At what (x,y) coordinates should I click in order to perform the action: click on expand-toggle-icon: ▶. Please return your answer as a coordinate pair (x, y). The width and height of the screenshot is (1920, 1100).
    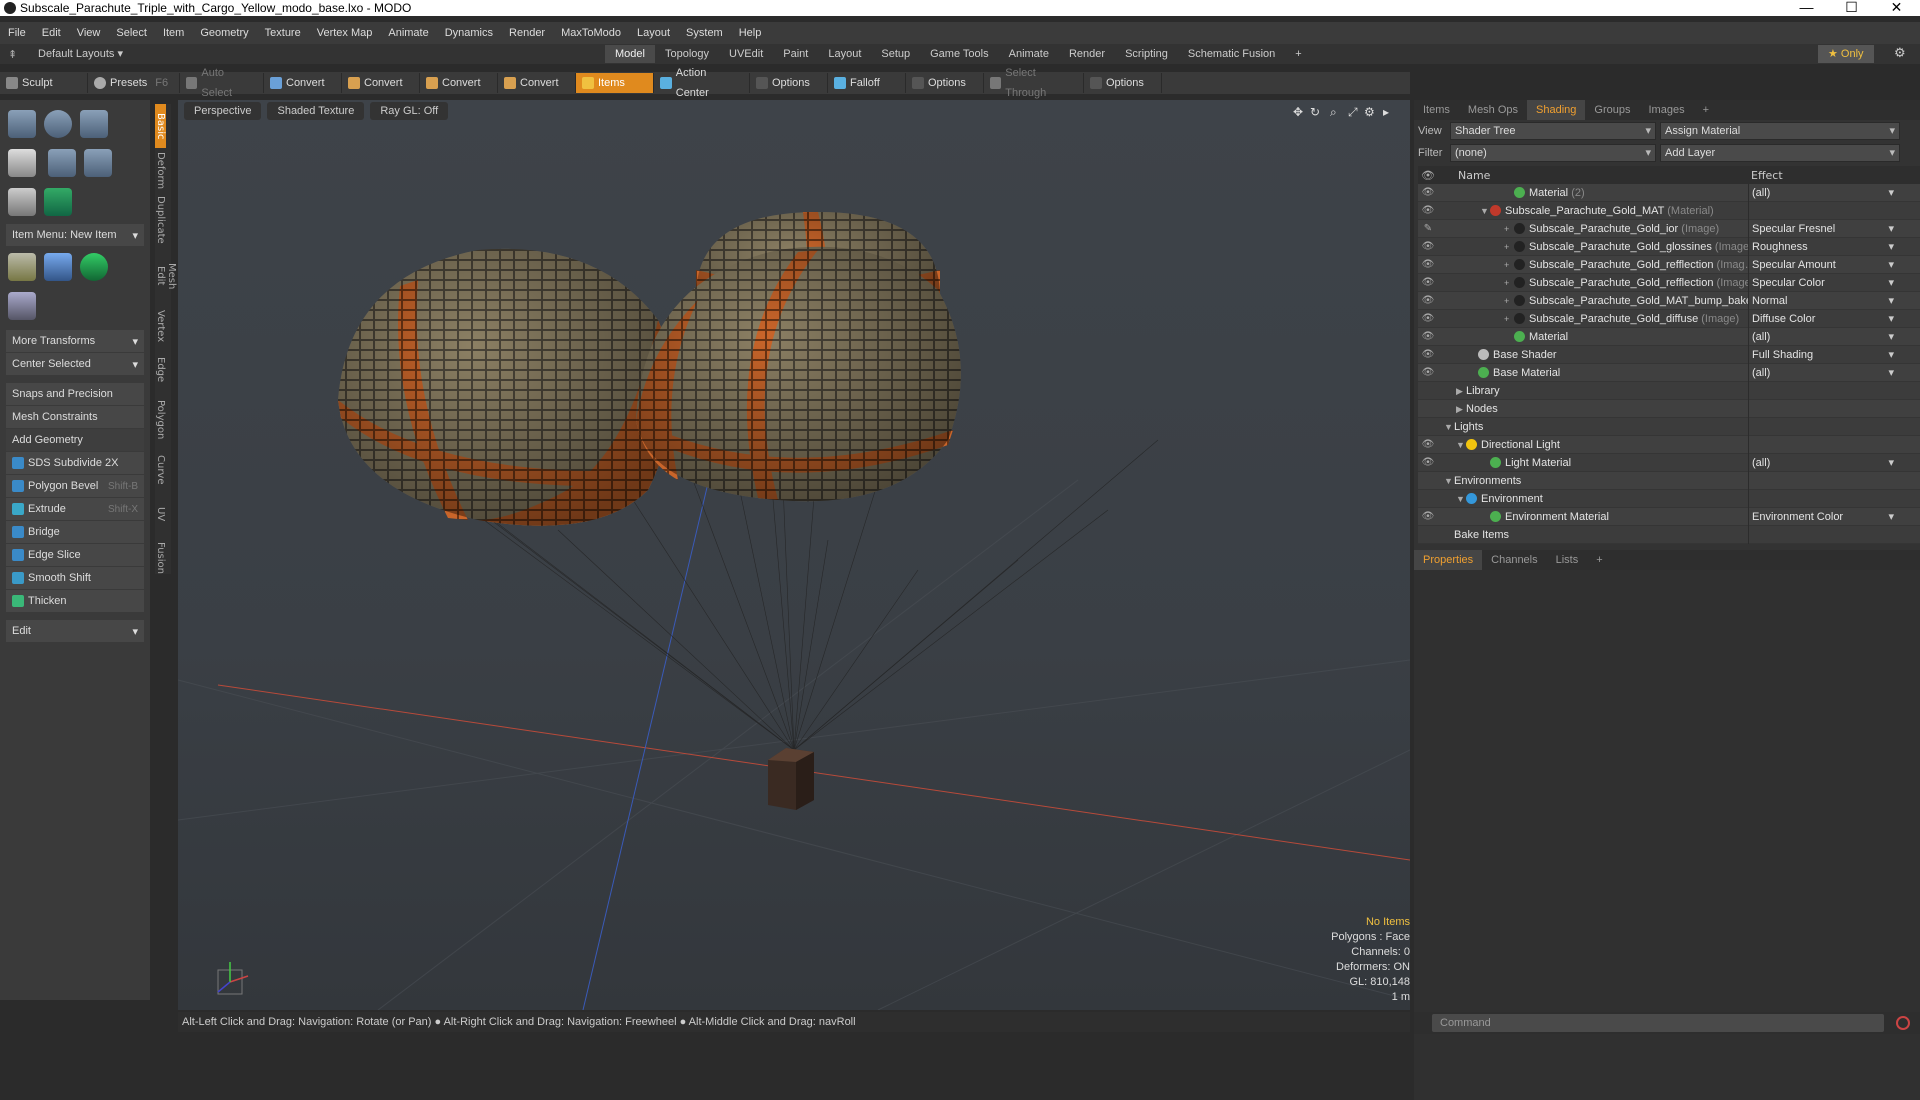
    Looking at the image, I should click on (1461, 409).